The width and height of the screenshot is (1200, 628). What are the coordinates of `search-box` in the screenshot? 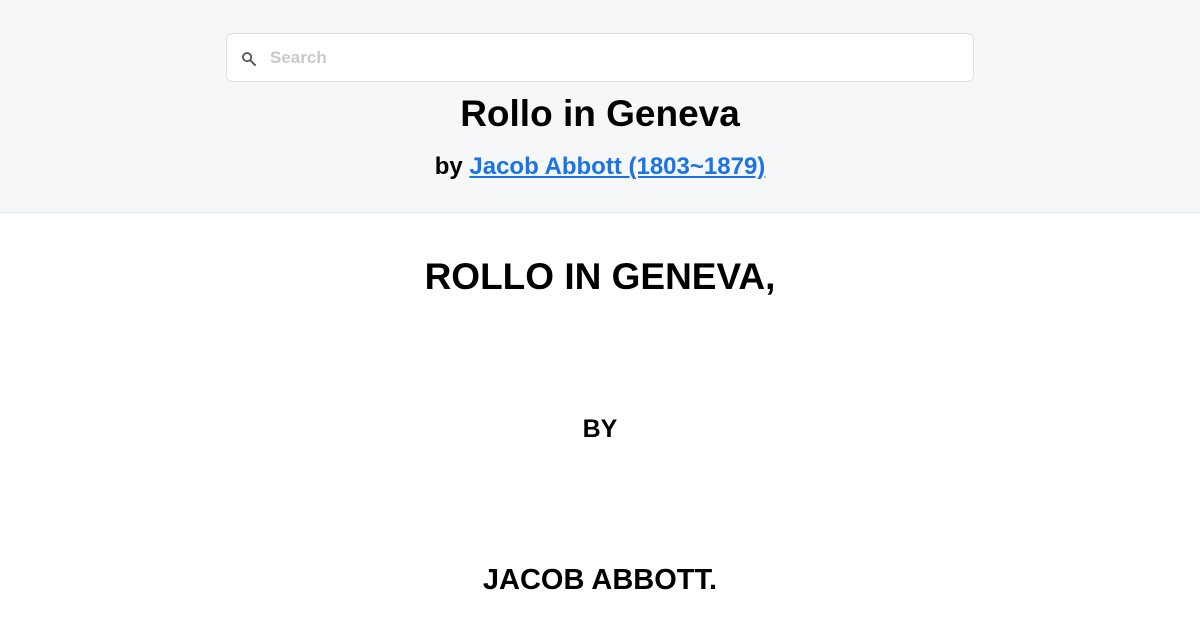 It's located at (600, 57).